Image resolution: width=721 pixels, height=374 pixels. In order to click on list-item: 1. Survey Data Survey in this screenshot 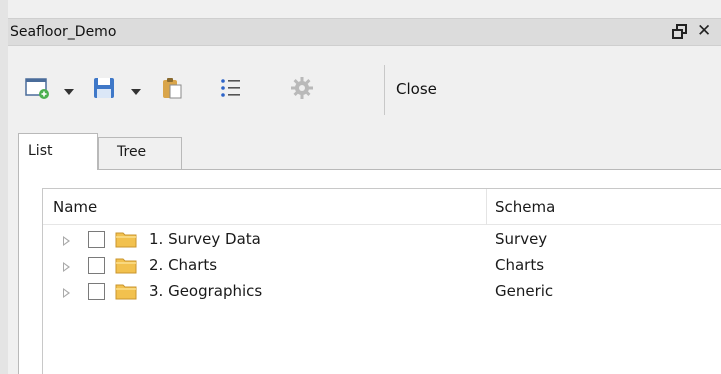, I will do `click(382, 241)`.